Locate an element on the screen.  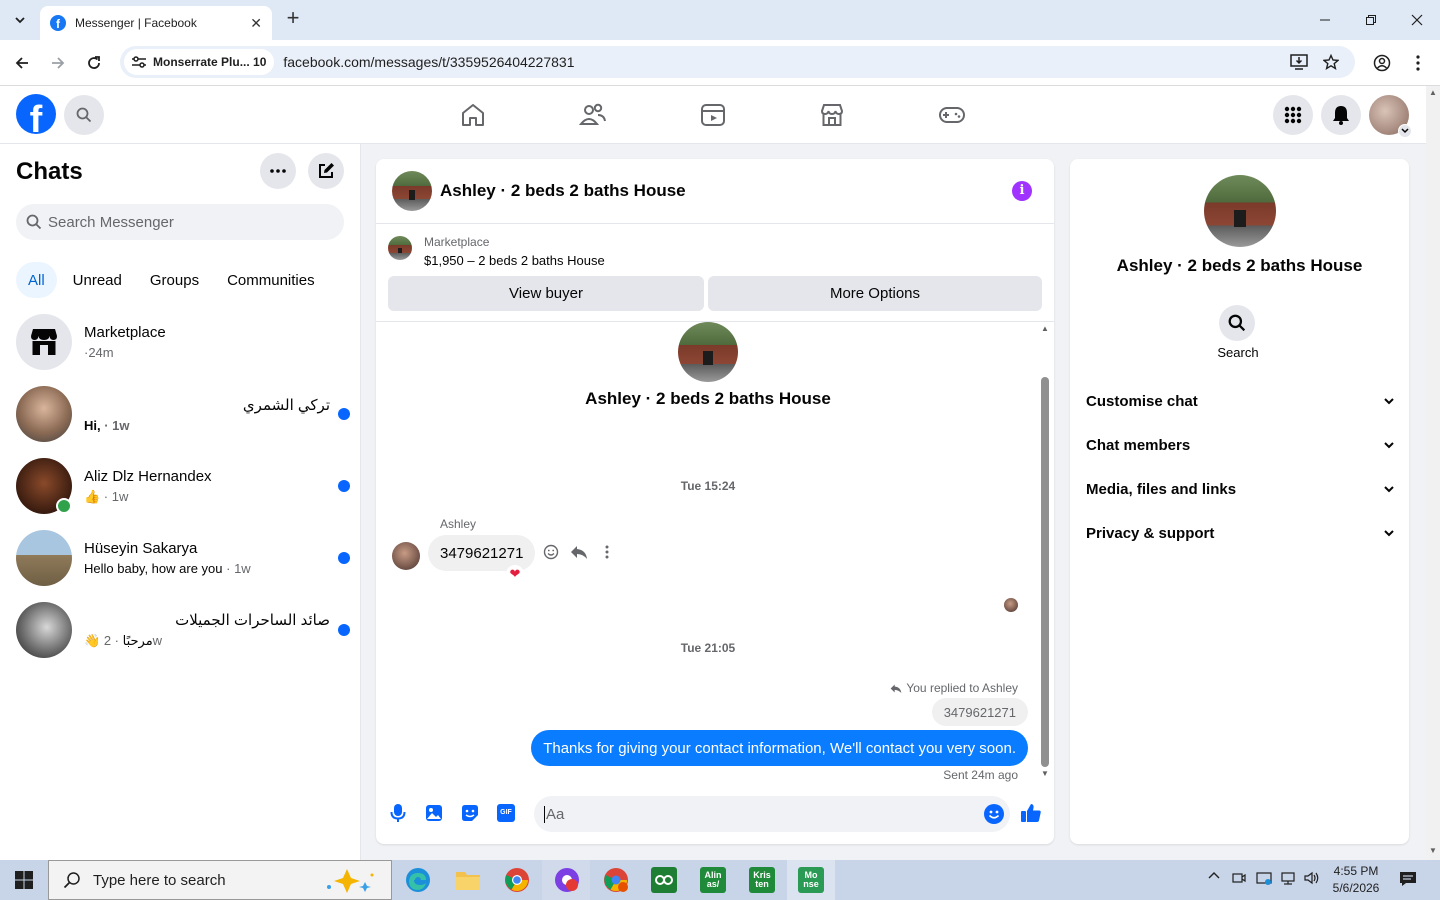
tab-search-button is located at coordinates (20, 20).